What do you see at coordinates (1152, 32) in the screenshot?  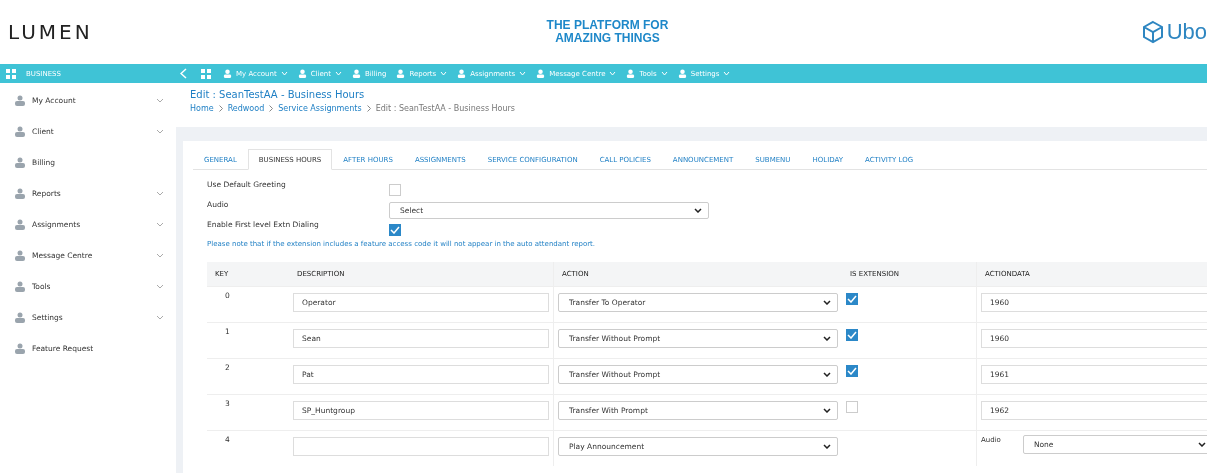 I see `cube-icon` at bounding box center [1152, 32].